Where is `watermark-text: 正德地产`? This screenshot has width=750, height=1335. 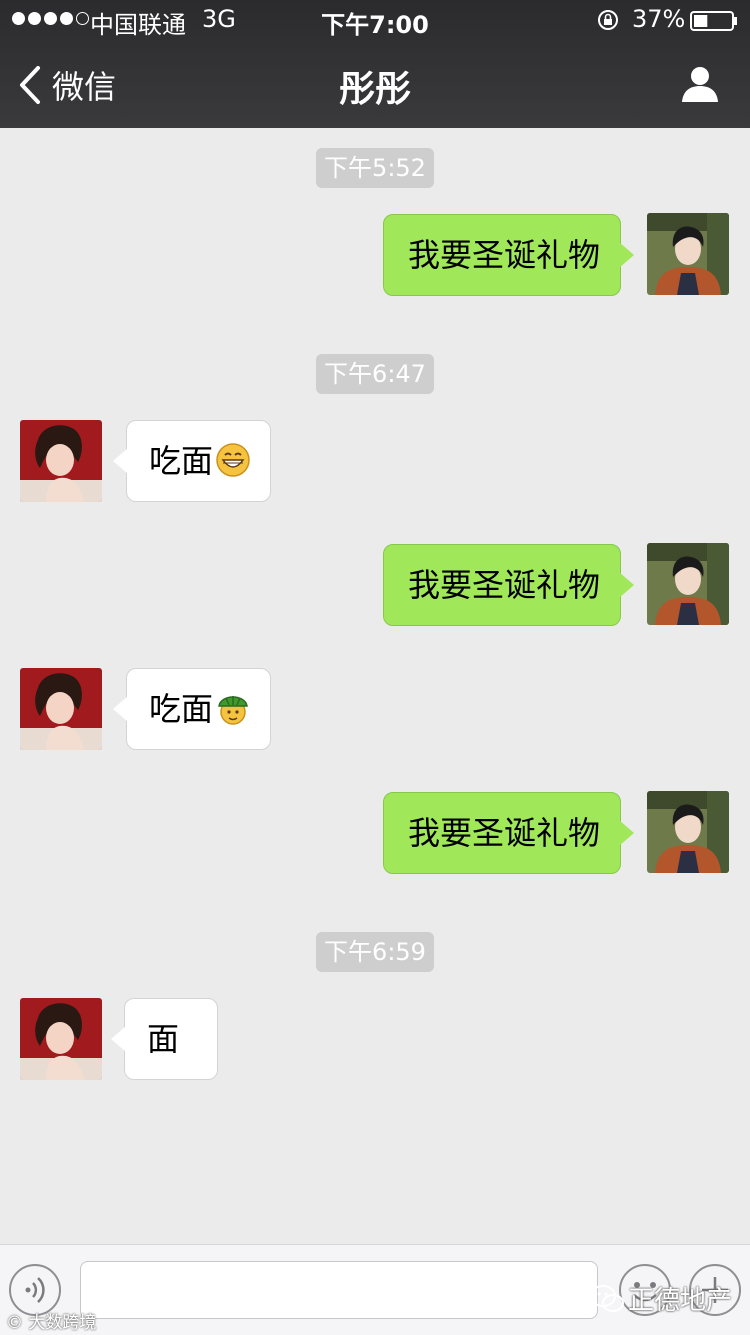 watermark-text: 正德地产 is located at coordinates (680, 1301).